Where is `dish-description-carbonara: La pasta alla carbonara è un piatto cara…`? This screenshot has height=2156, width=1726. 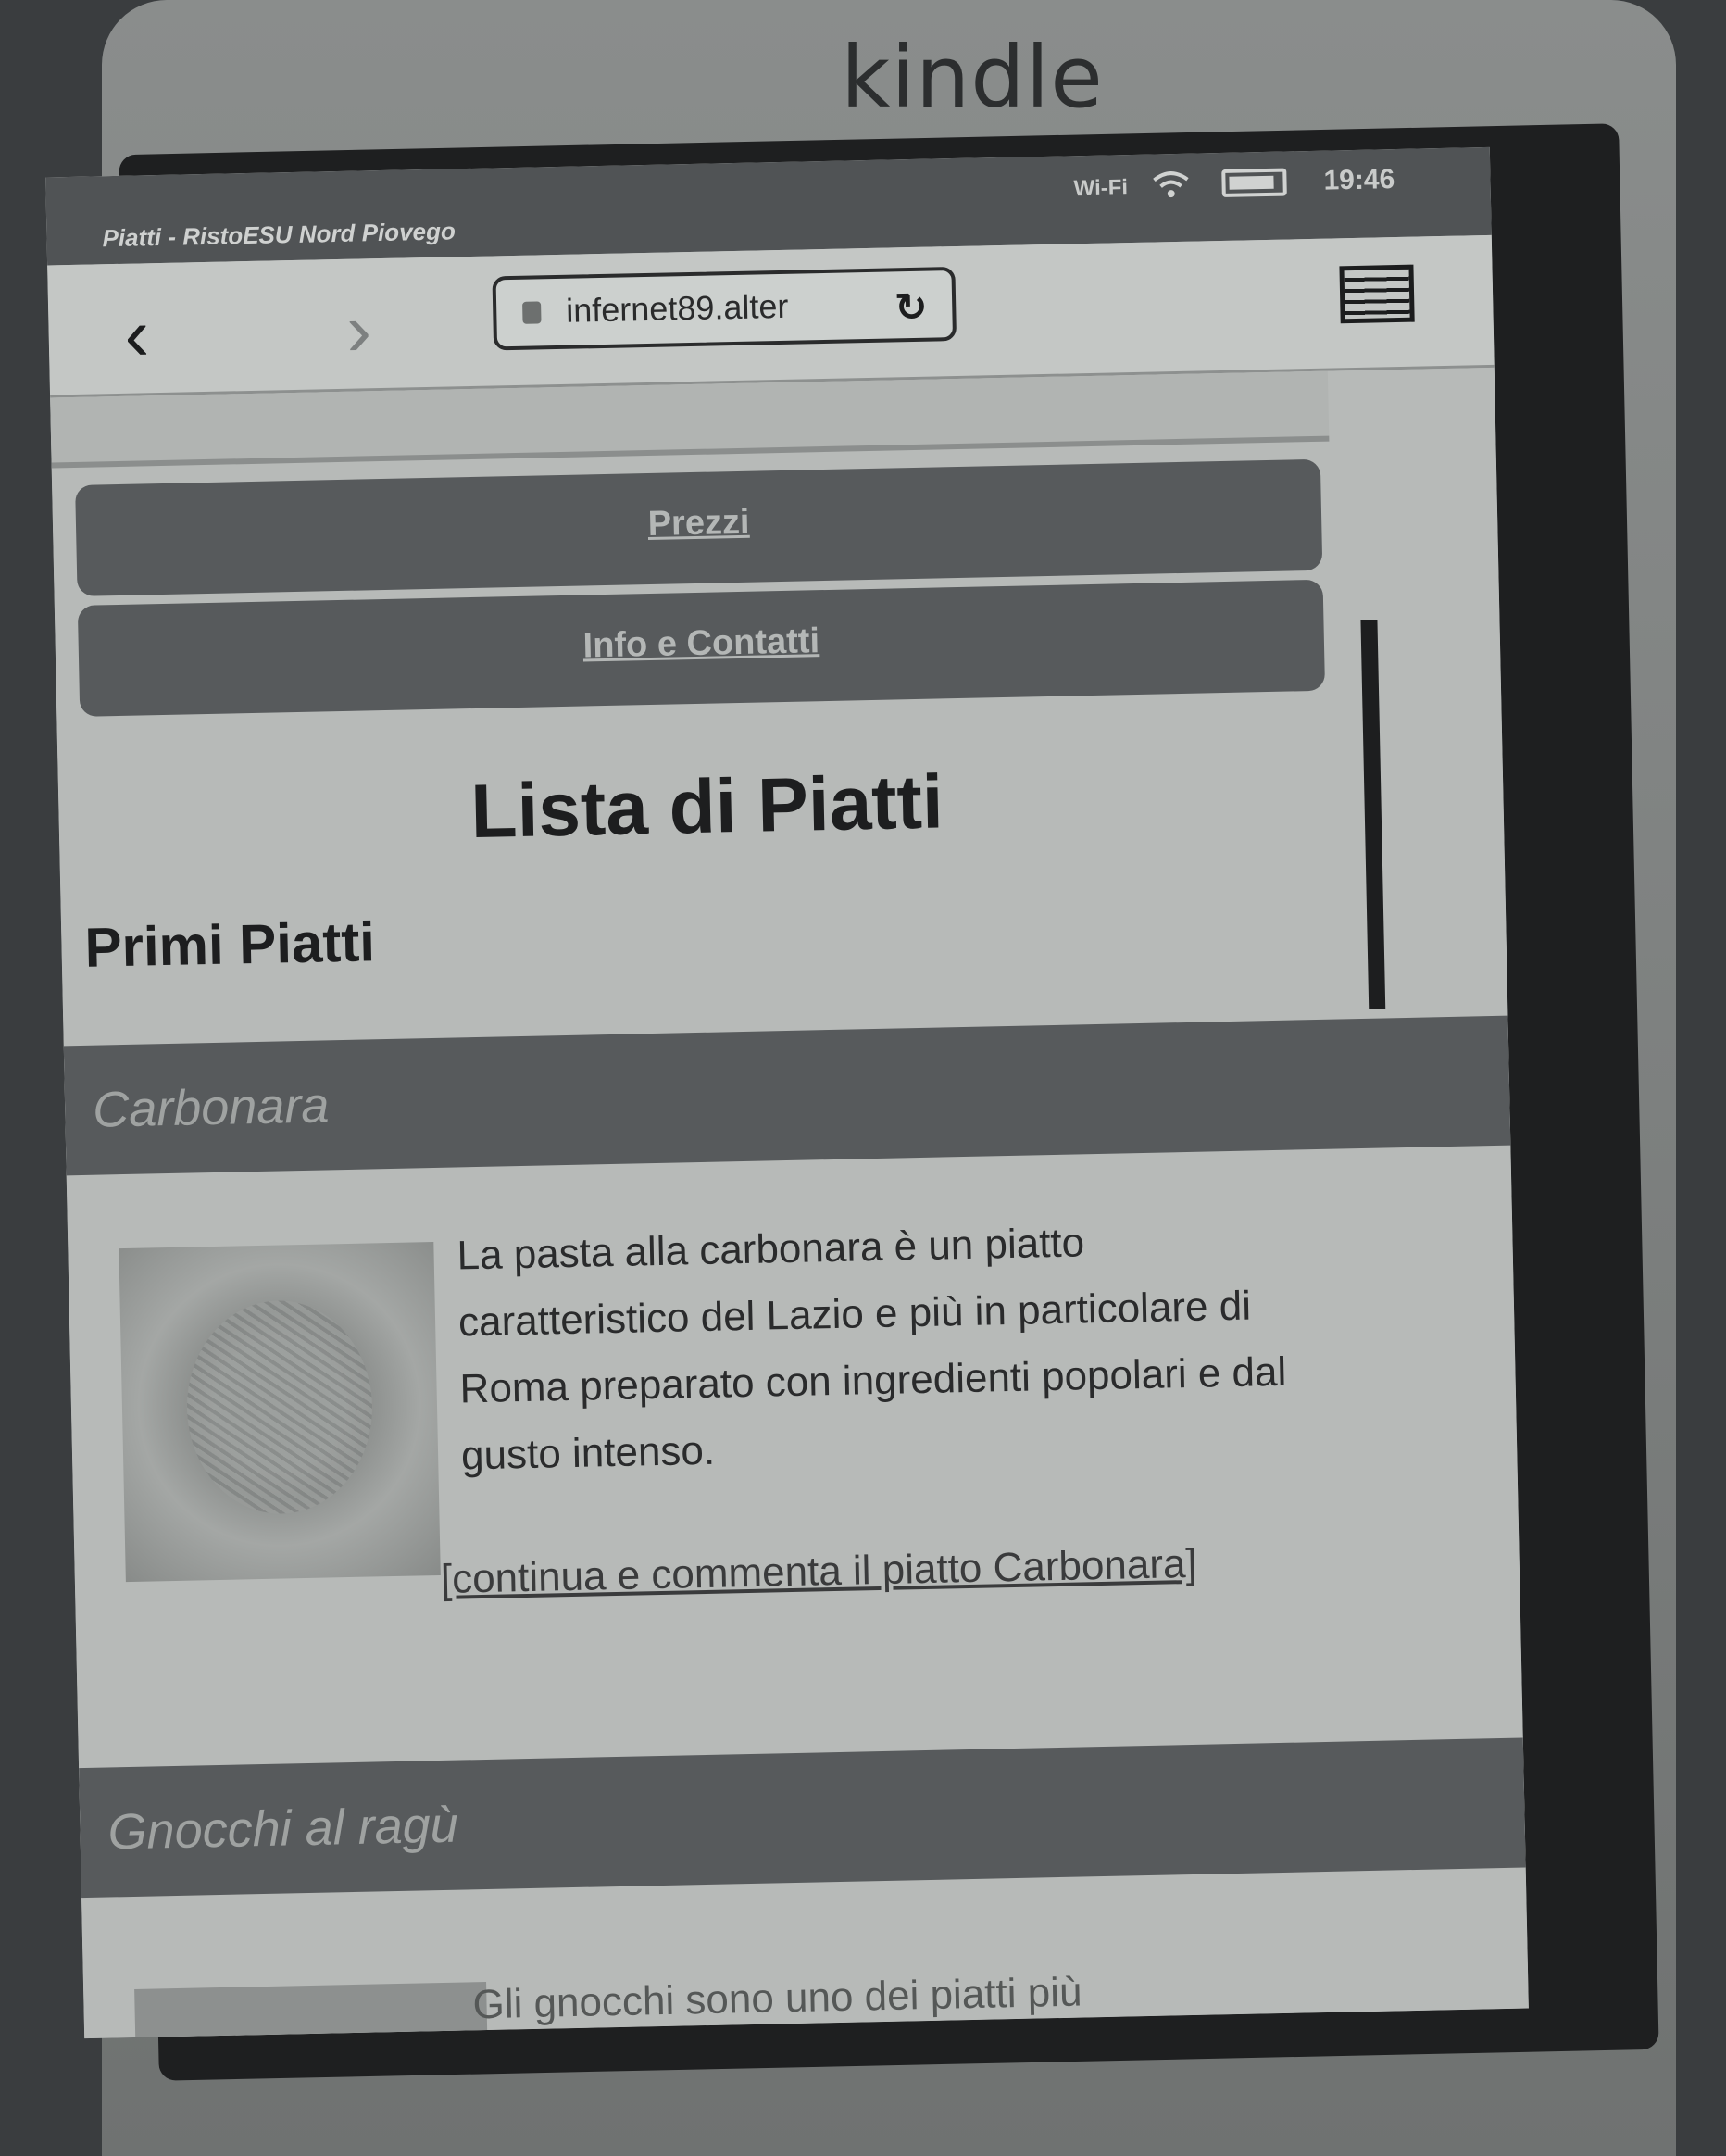 dish-description-carbonara: La pasta alla carbonara è un piatto cara… is located at coordinates (872, 1349).